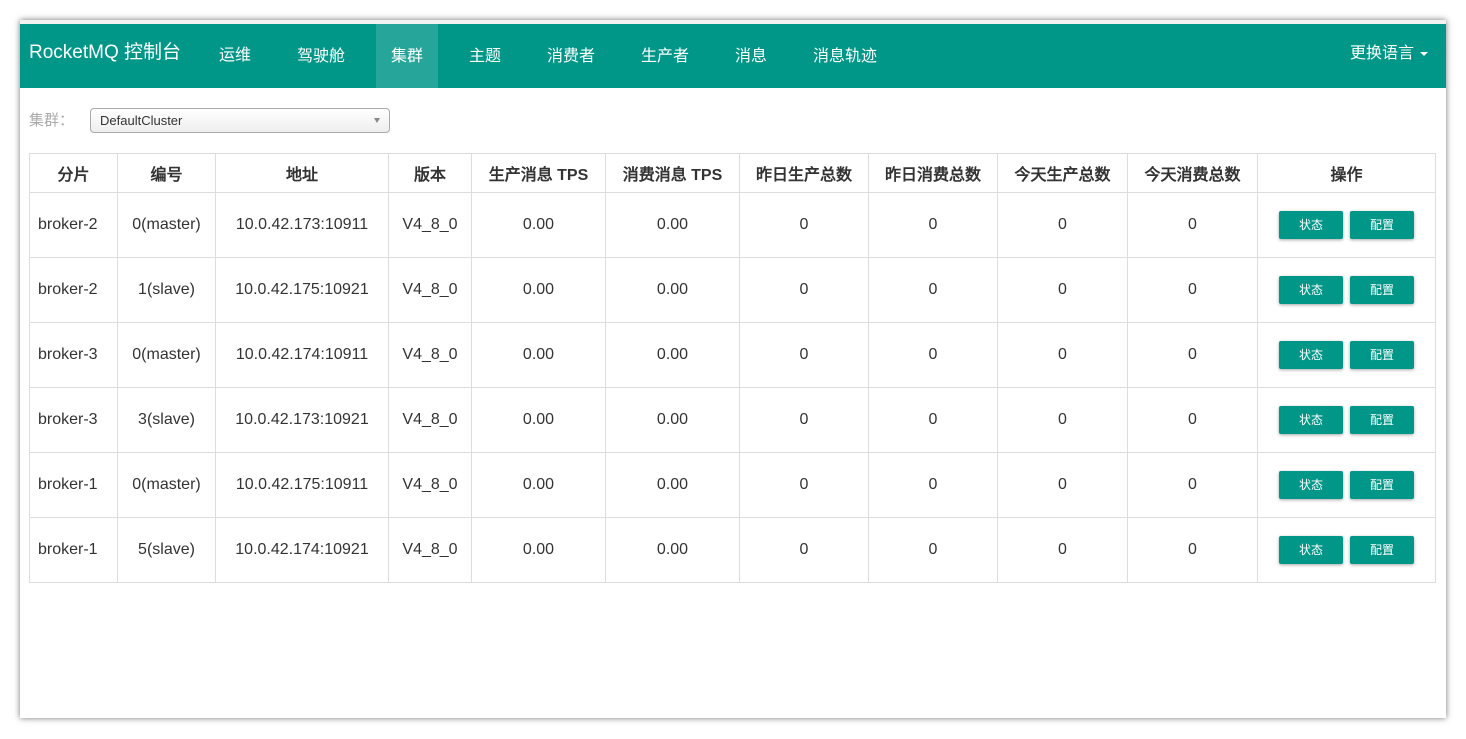 This screenshot has height=739, width=1466. I want to click on column-header-version: 版本, so click(430, 173).